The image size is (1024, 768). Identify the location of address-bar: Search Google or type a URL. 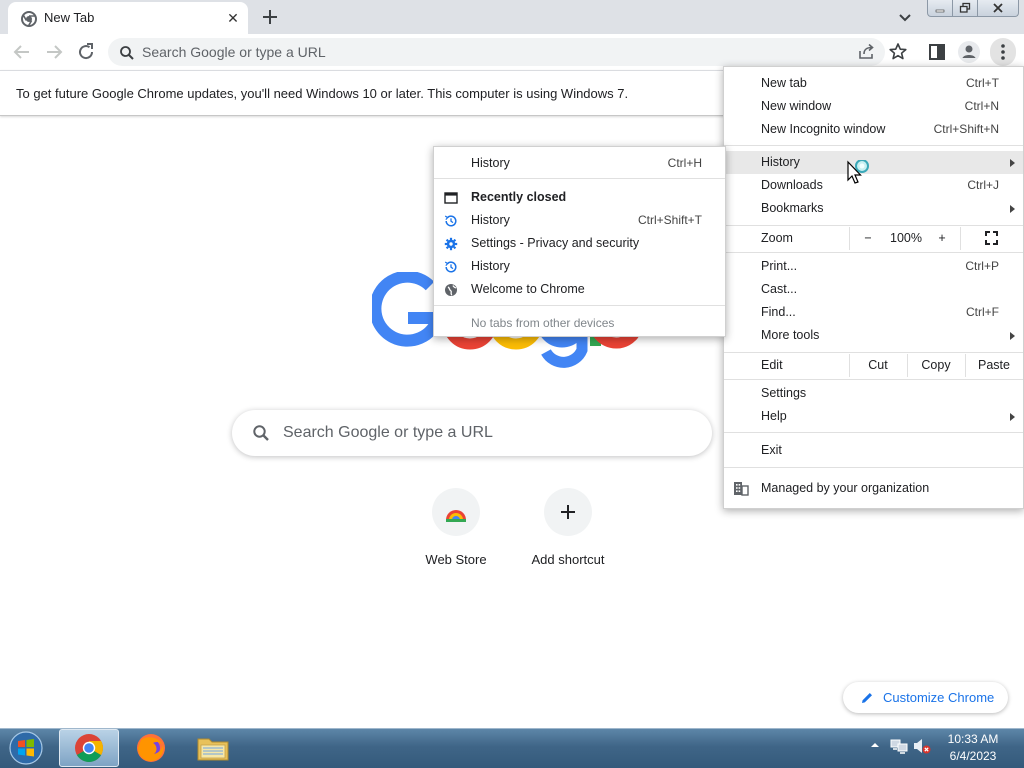
(496, 52).